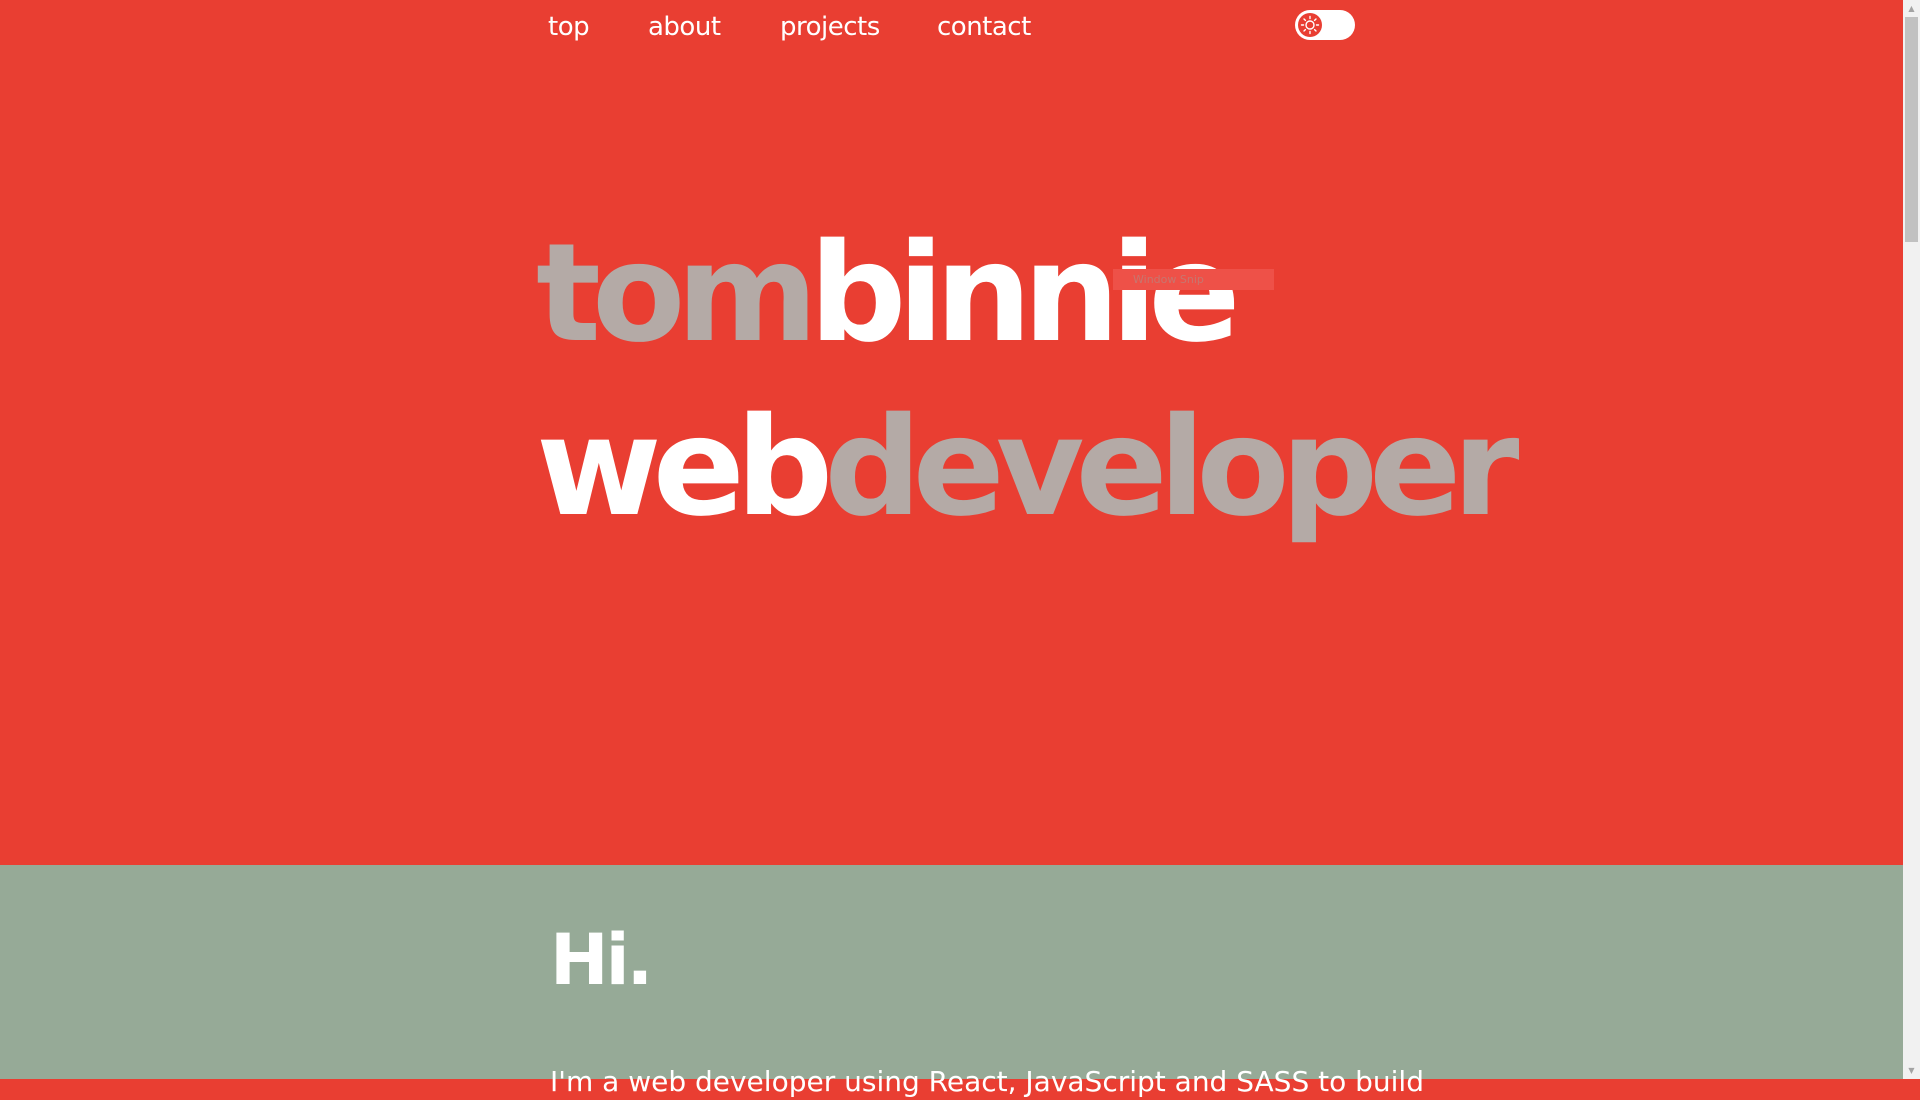 The height and width of the screenshot is (1100, 1920). I want to click on hero-name-first: tom, so click(677, 294).